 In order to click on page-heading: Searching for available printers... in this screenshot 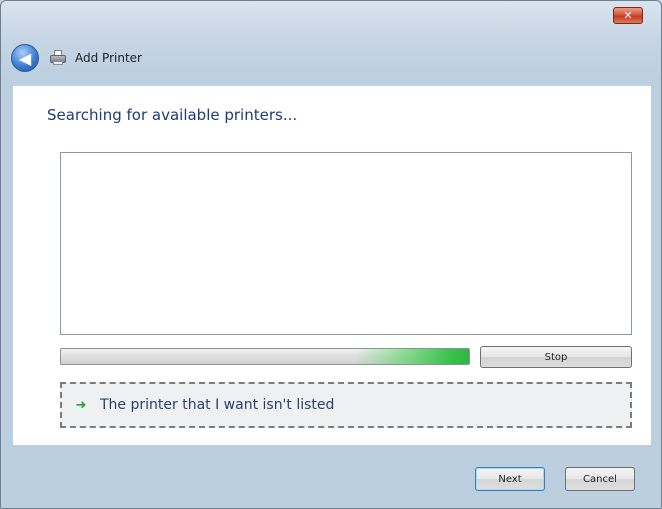, I will do `click(172, 115)`.